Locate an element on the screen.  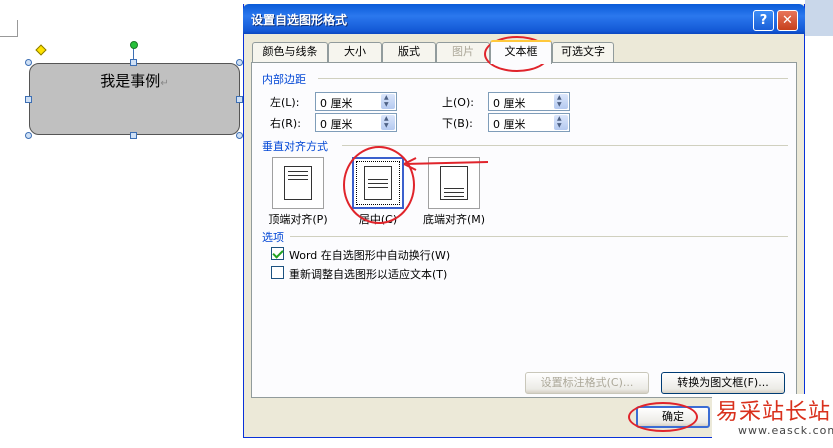
watermark-chinese: 易采站长站 is located at coordinates (774, 412).